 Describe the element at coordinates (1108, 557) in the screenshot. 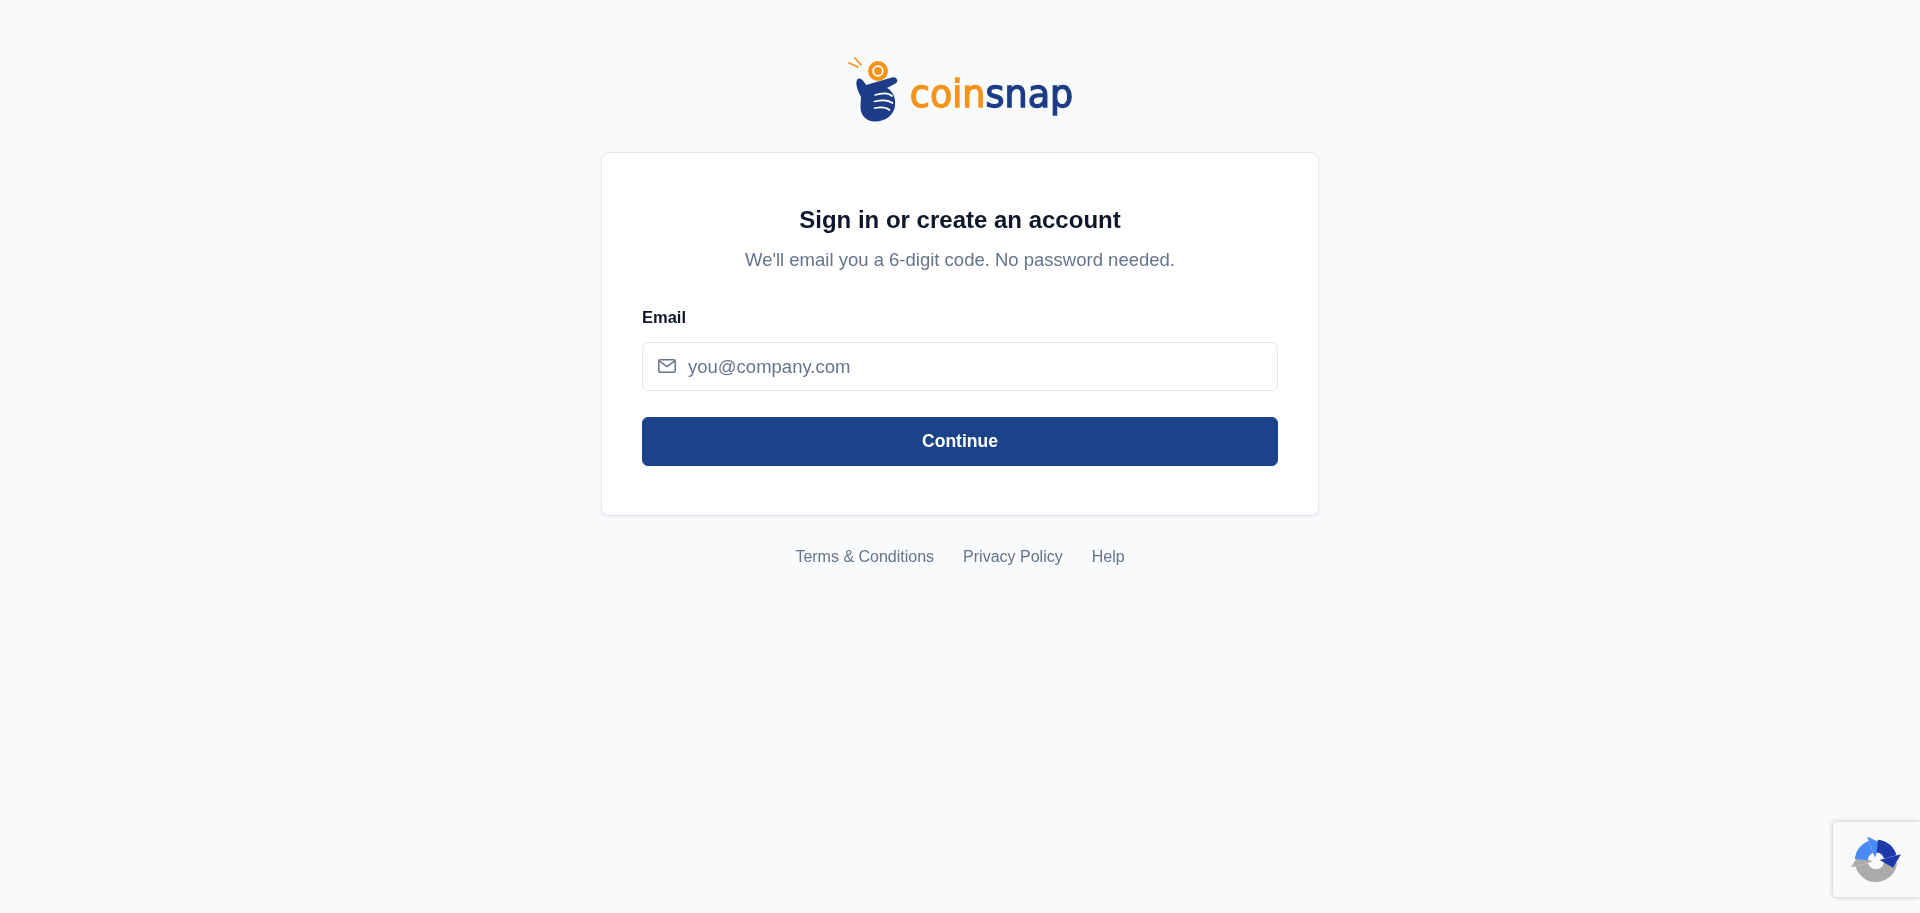

I see `footer-link: Help` at that location.